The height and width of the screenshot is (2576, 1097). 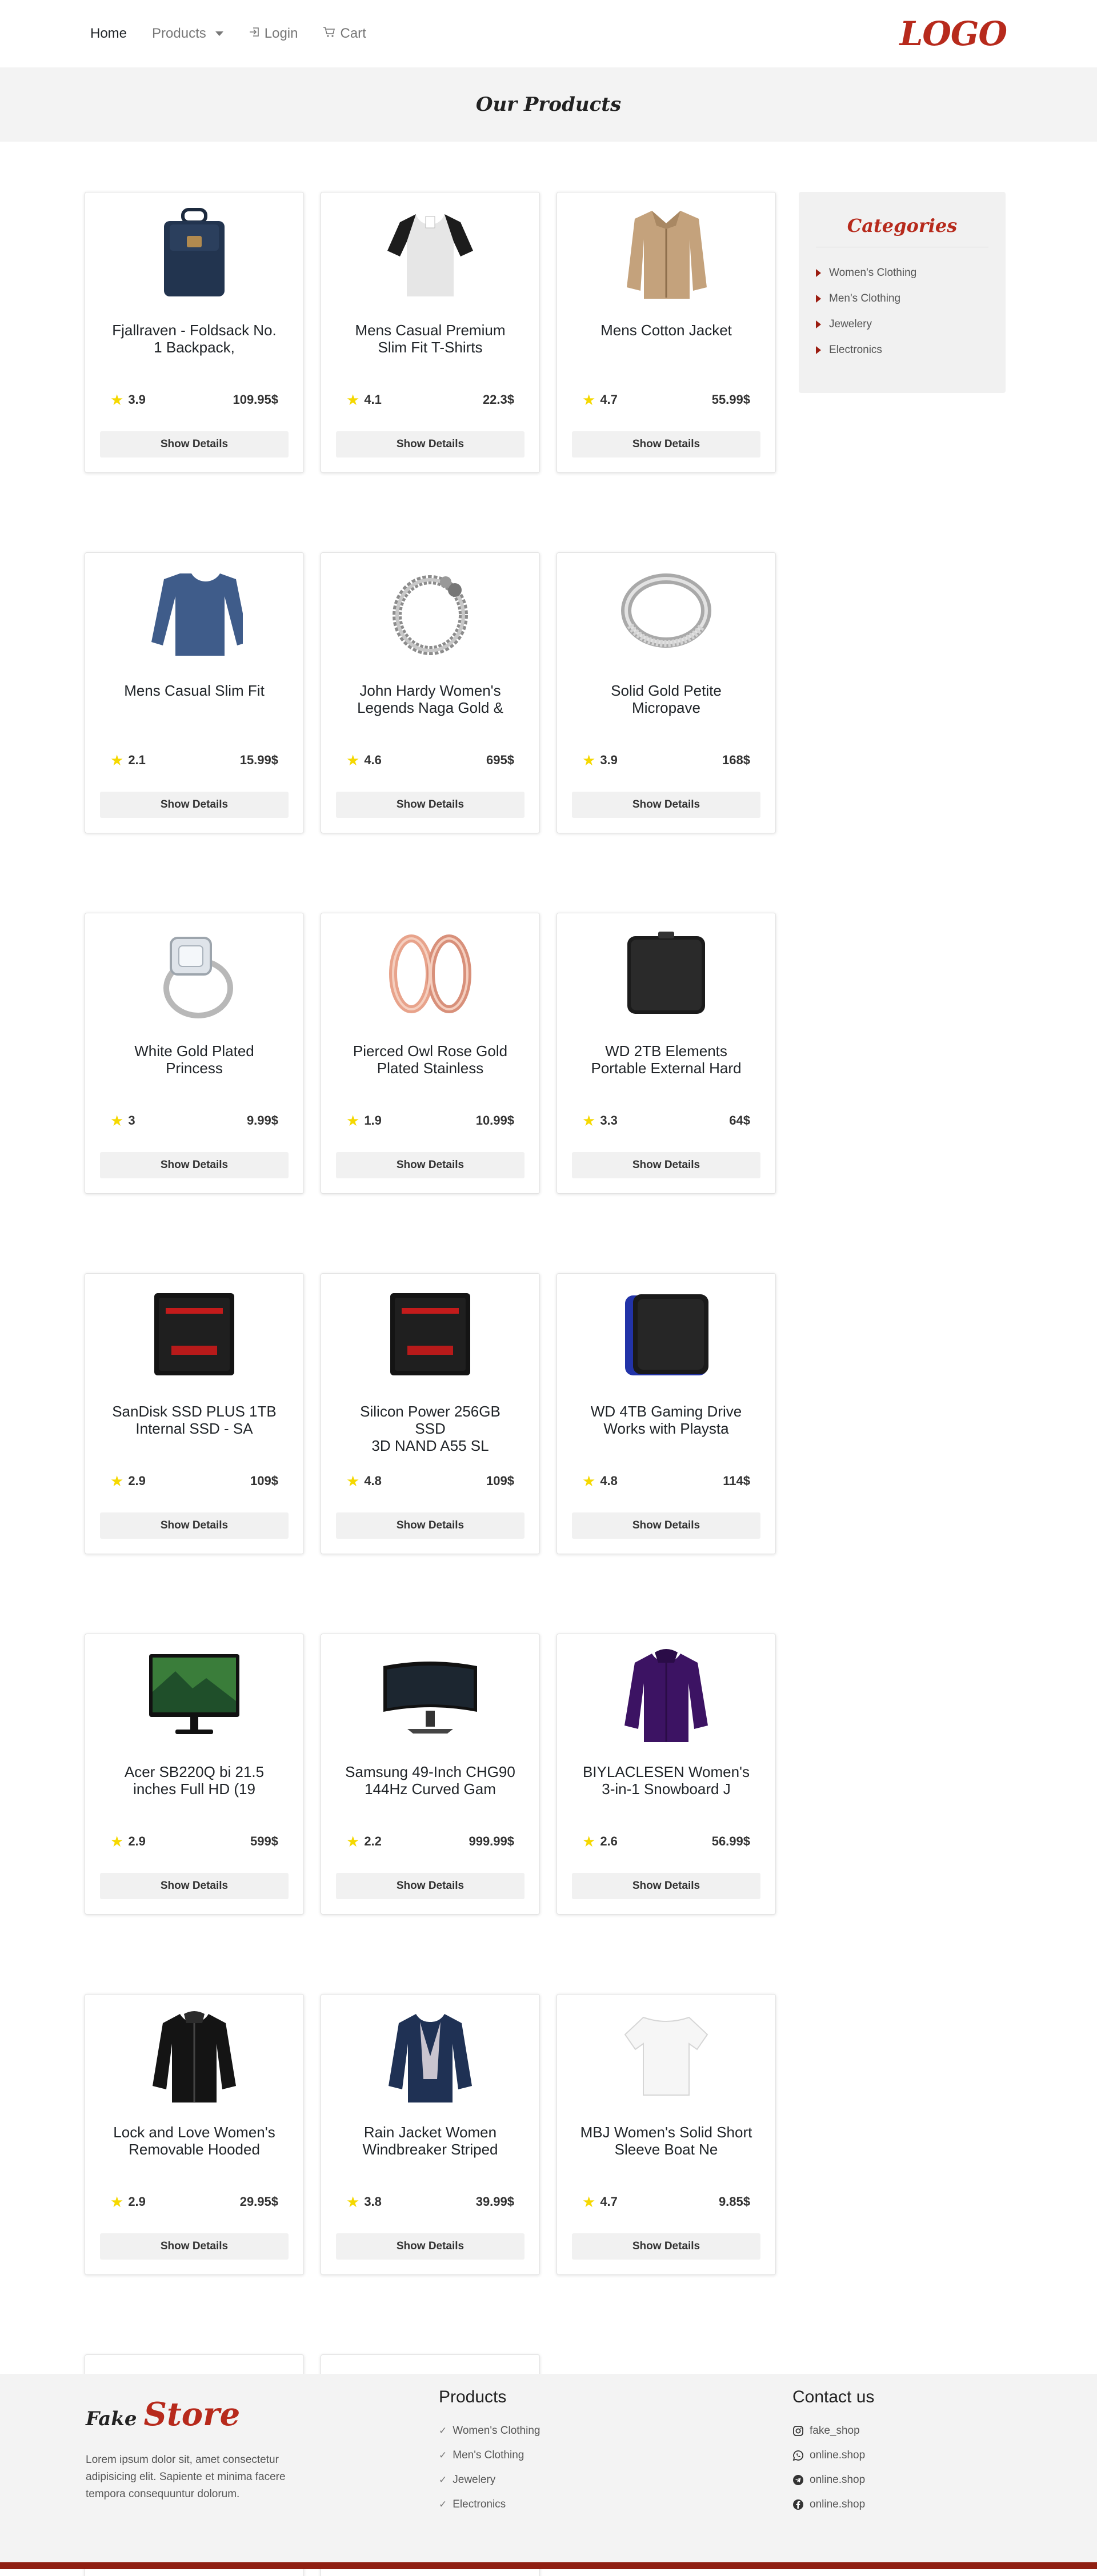 I want to click on earrings-icon, so click(x=430, y=974).